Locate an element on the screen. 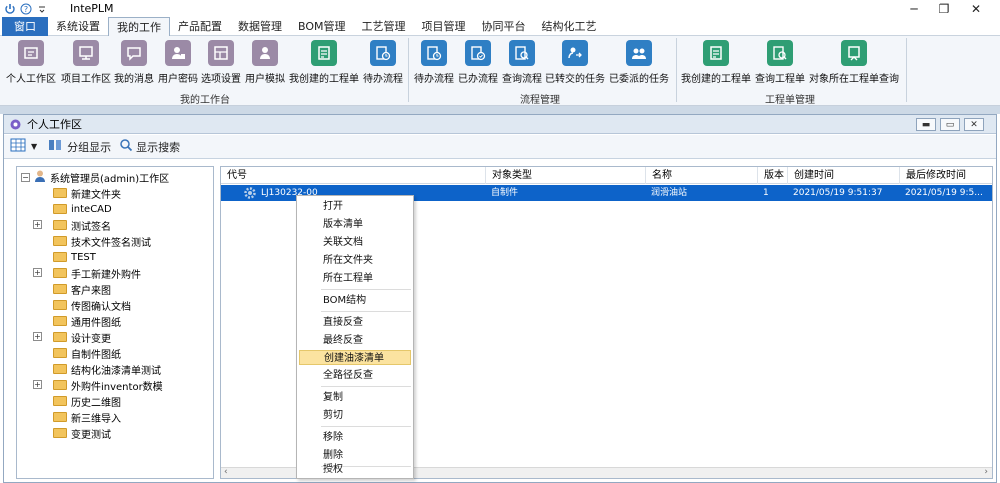 This screenshot has height=483, width=1000. tree-folder-item: + 设计变更 is located at coordinates (72, 337).